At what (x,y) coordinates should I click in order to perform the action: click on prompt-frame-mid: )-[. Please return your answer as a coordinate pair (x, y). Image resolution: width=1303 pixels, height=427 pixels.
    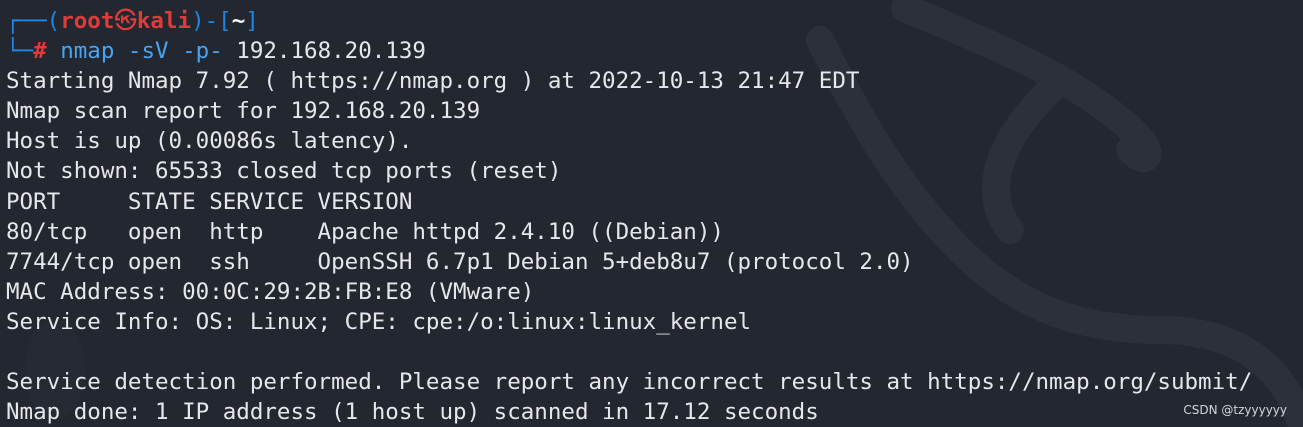
    Looking at the image, I should click on (211, 21).